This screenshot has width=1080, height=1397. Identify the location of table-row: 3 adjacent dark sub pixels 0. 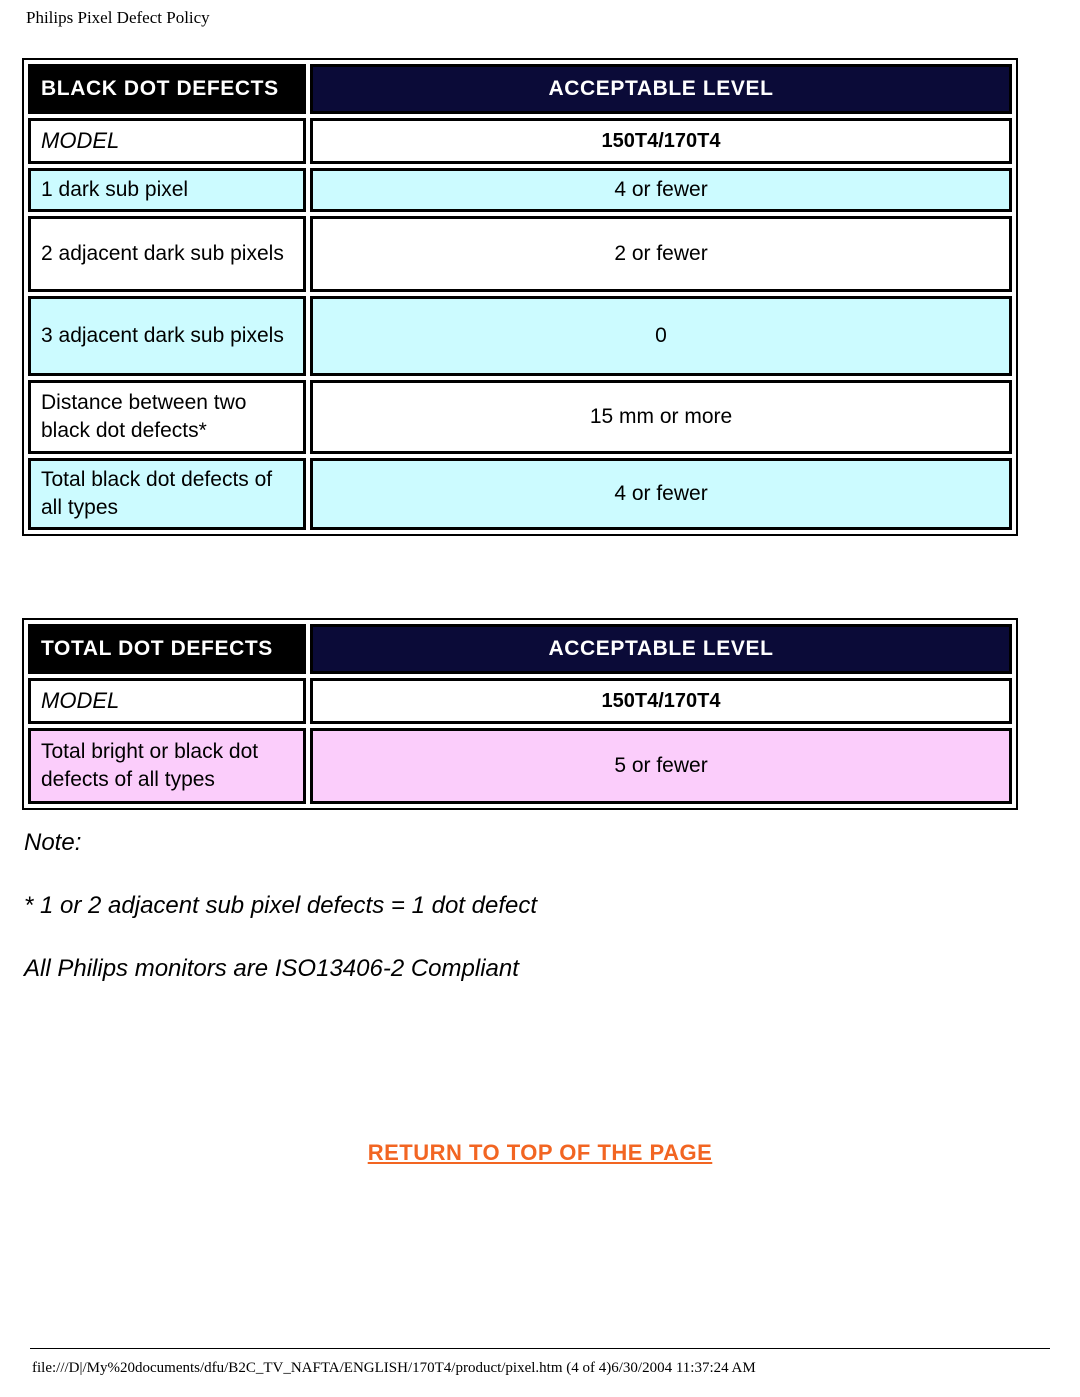
(520, 336).